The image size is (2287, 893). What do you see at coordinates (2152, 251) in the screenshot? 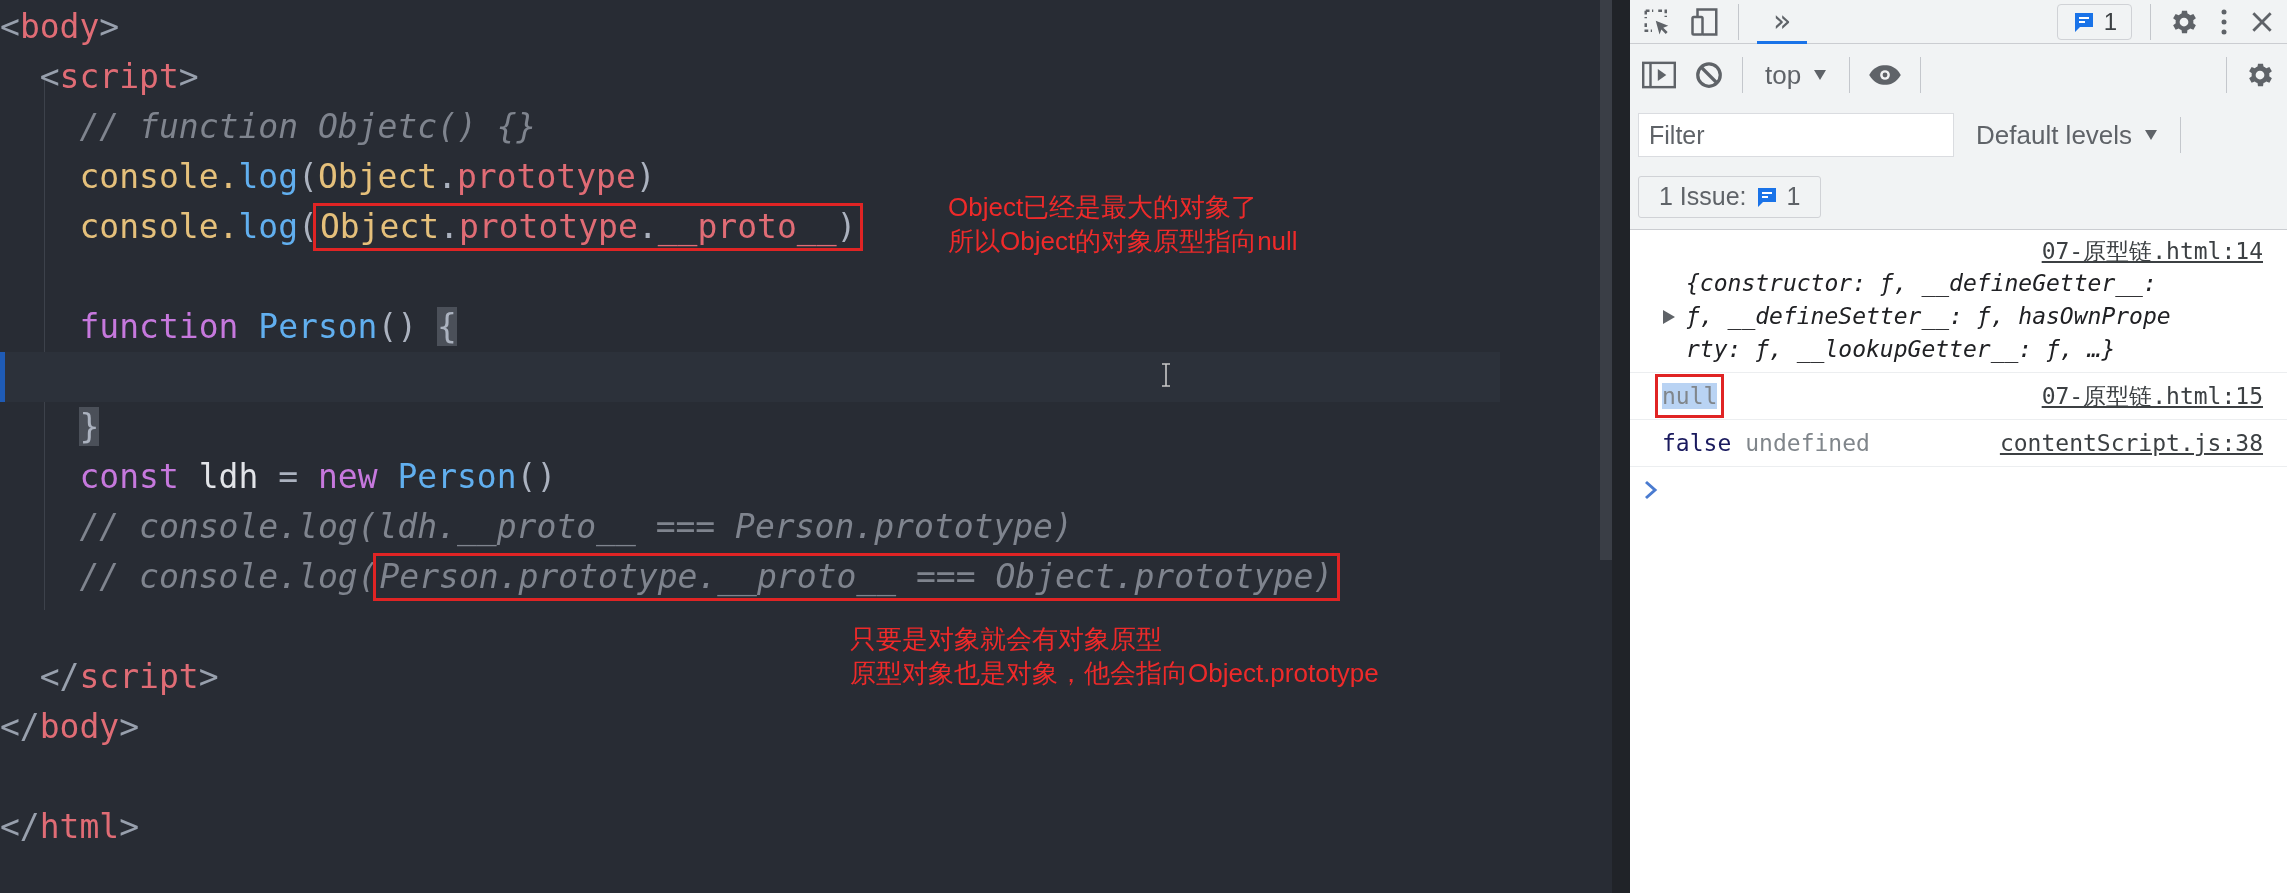
I see `source-link: 07-原型链.html:14` at bounding box center [2152, 251].